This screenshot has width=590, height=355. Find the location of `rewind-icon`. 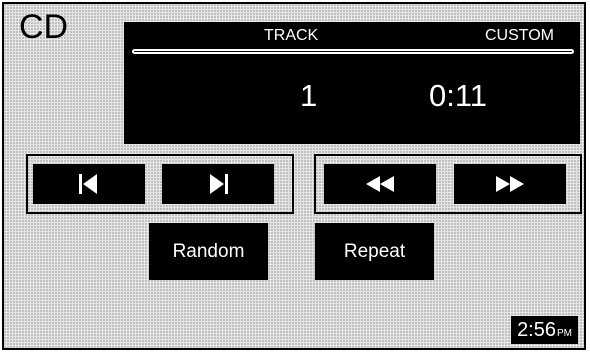

rewind-icon is located at coordinates (380, 184).